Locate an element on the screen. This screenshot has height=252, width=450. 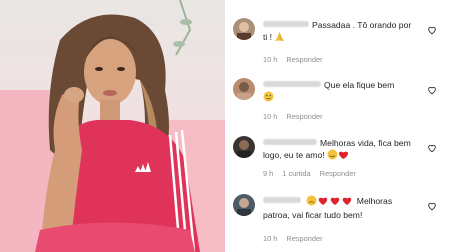
smile-hearts-emoji is located at coordinates (338, 156).